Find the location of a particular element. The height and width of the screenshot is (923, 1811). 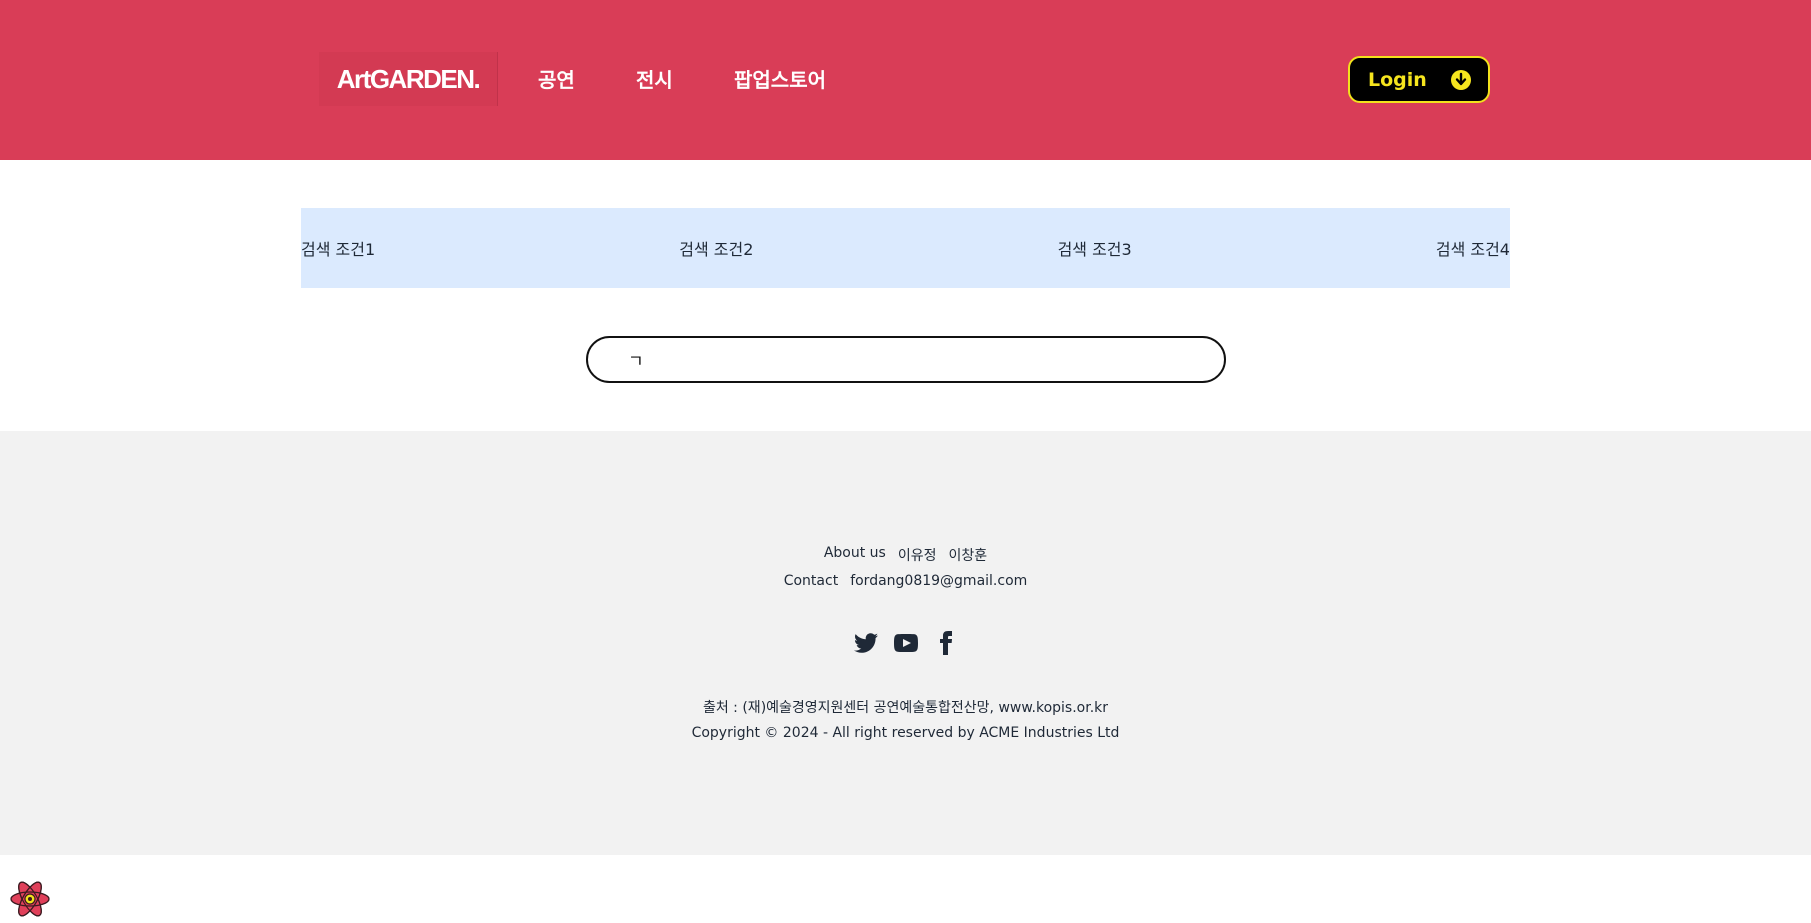

contact-row: Contact fordang0819@gmail.com is located at coordinates (905, 581).